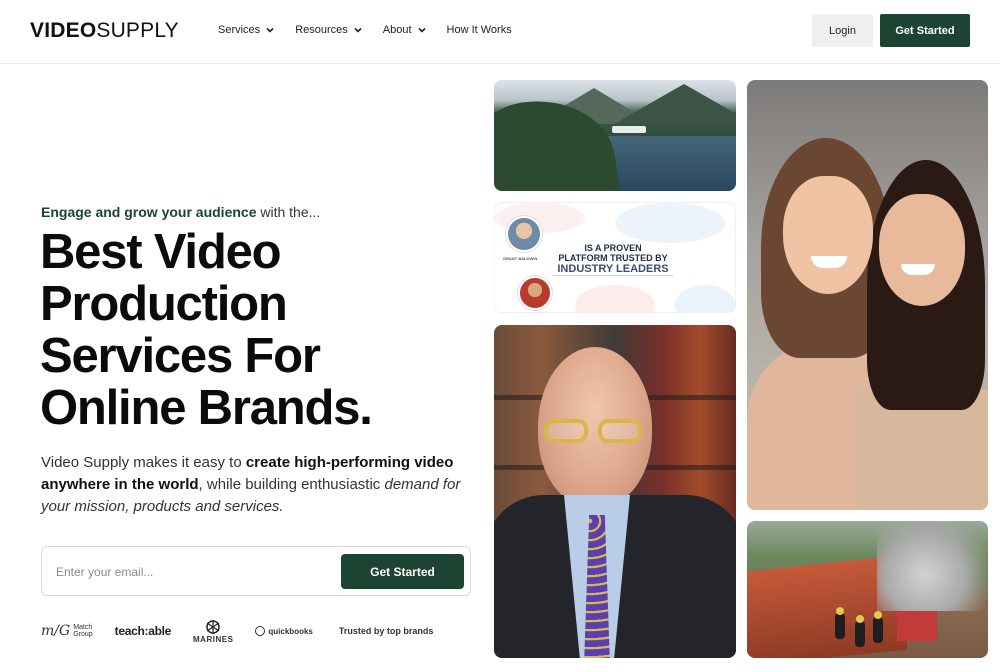 This screenshot has height=672, width=1000. I want to click on trust-line-2: PLATFORM TRUSTED BY, so click(613, 258).